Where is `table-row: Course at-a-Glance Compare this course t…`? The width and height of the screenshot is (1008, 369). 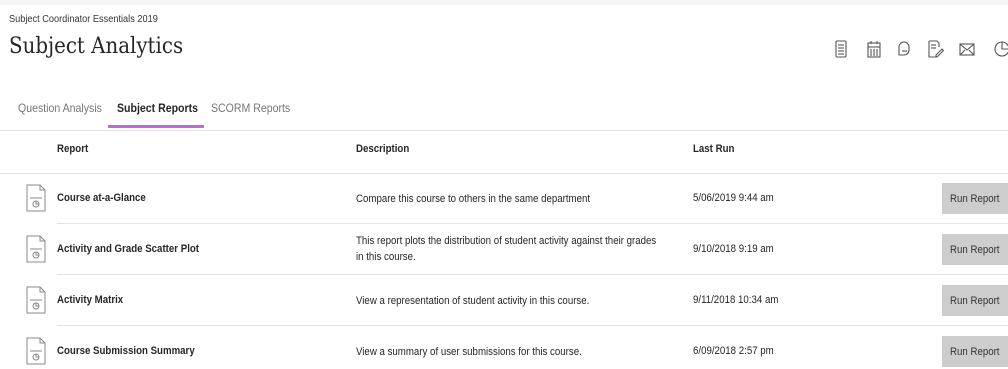 table-row: Course at-a-Glance Compare this course t… is located at coordinates (504, 198).